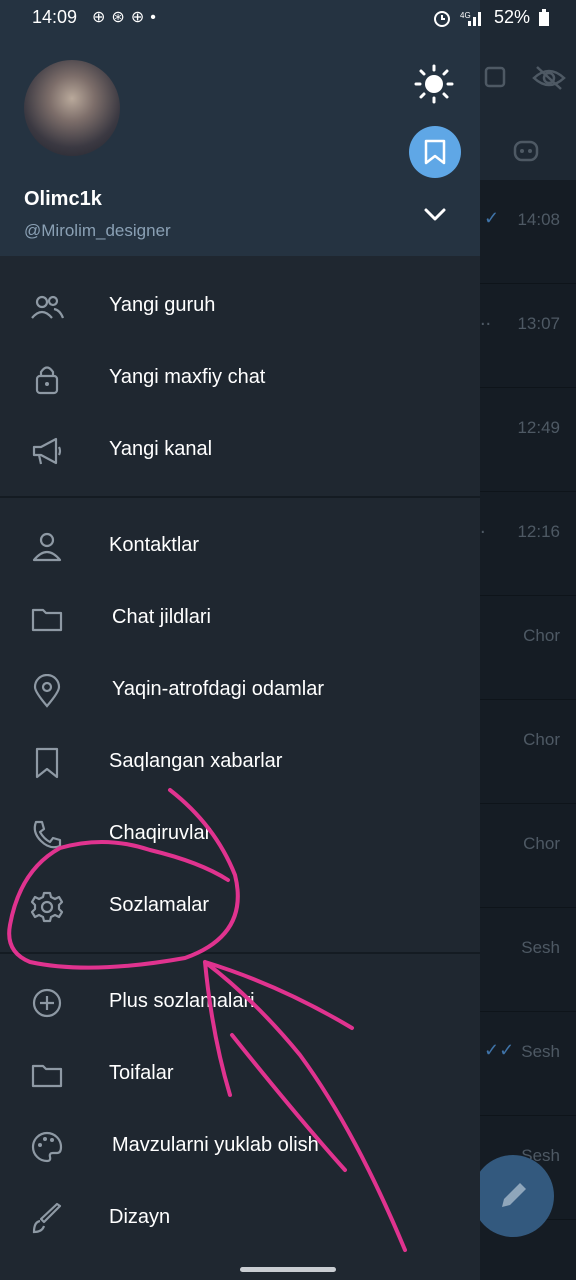 This screenshot has height=1280, width=576. What do you see at coordinates (140, 1217) in the screenshot?
I see `menu-label: Dizayn` at bounding box center [140, 1217].